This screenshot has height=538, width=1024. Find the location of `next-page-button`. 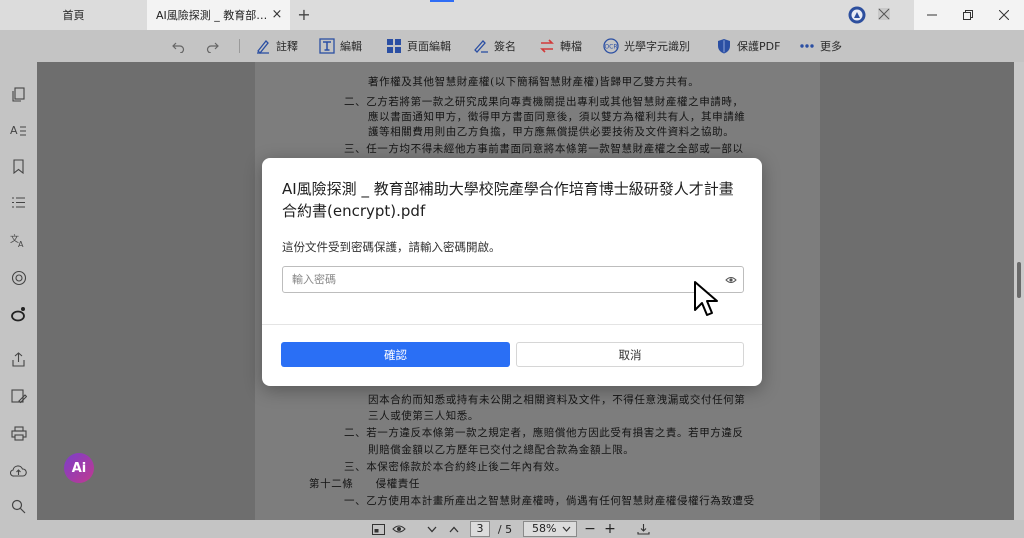

next-page-button is located at coordinates (432, 529).